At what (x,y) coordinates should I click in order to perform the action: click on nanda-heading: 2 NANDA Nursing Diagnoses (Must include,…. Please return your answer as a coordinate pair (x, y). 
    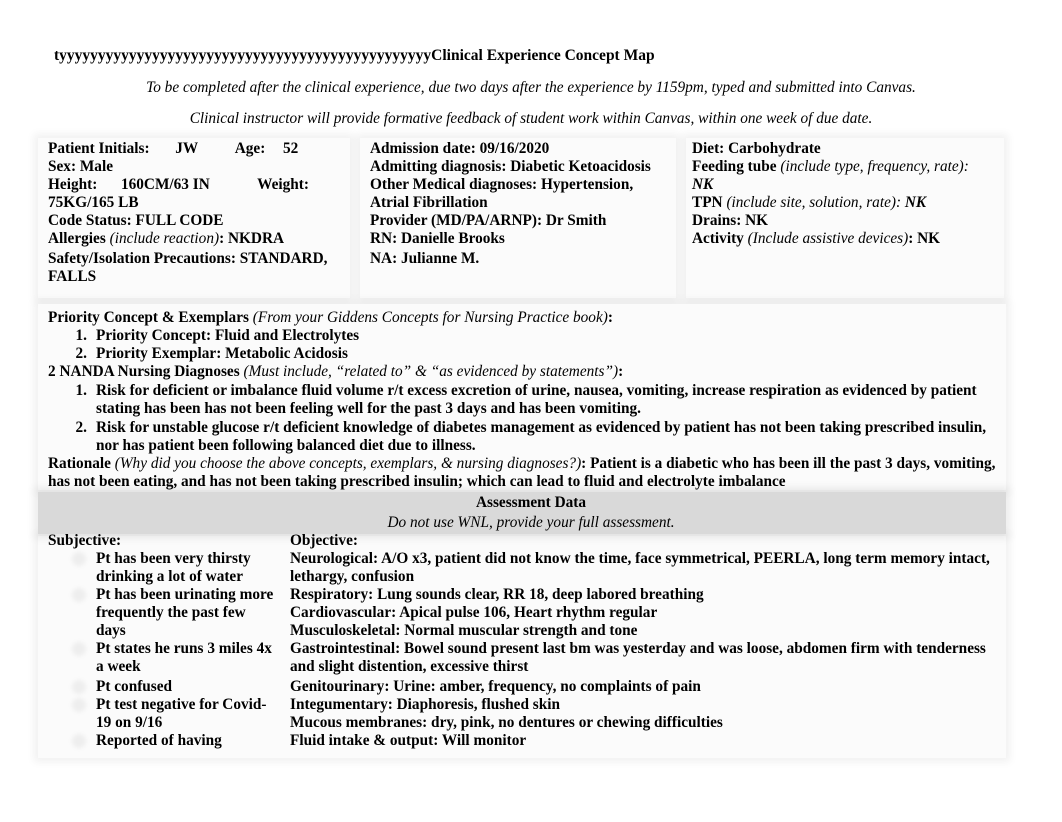
    Looking at the image, I should click on (523, 372).